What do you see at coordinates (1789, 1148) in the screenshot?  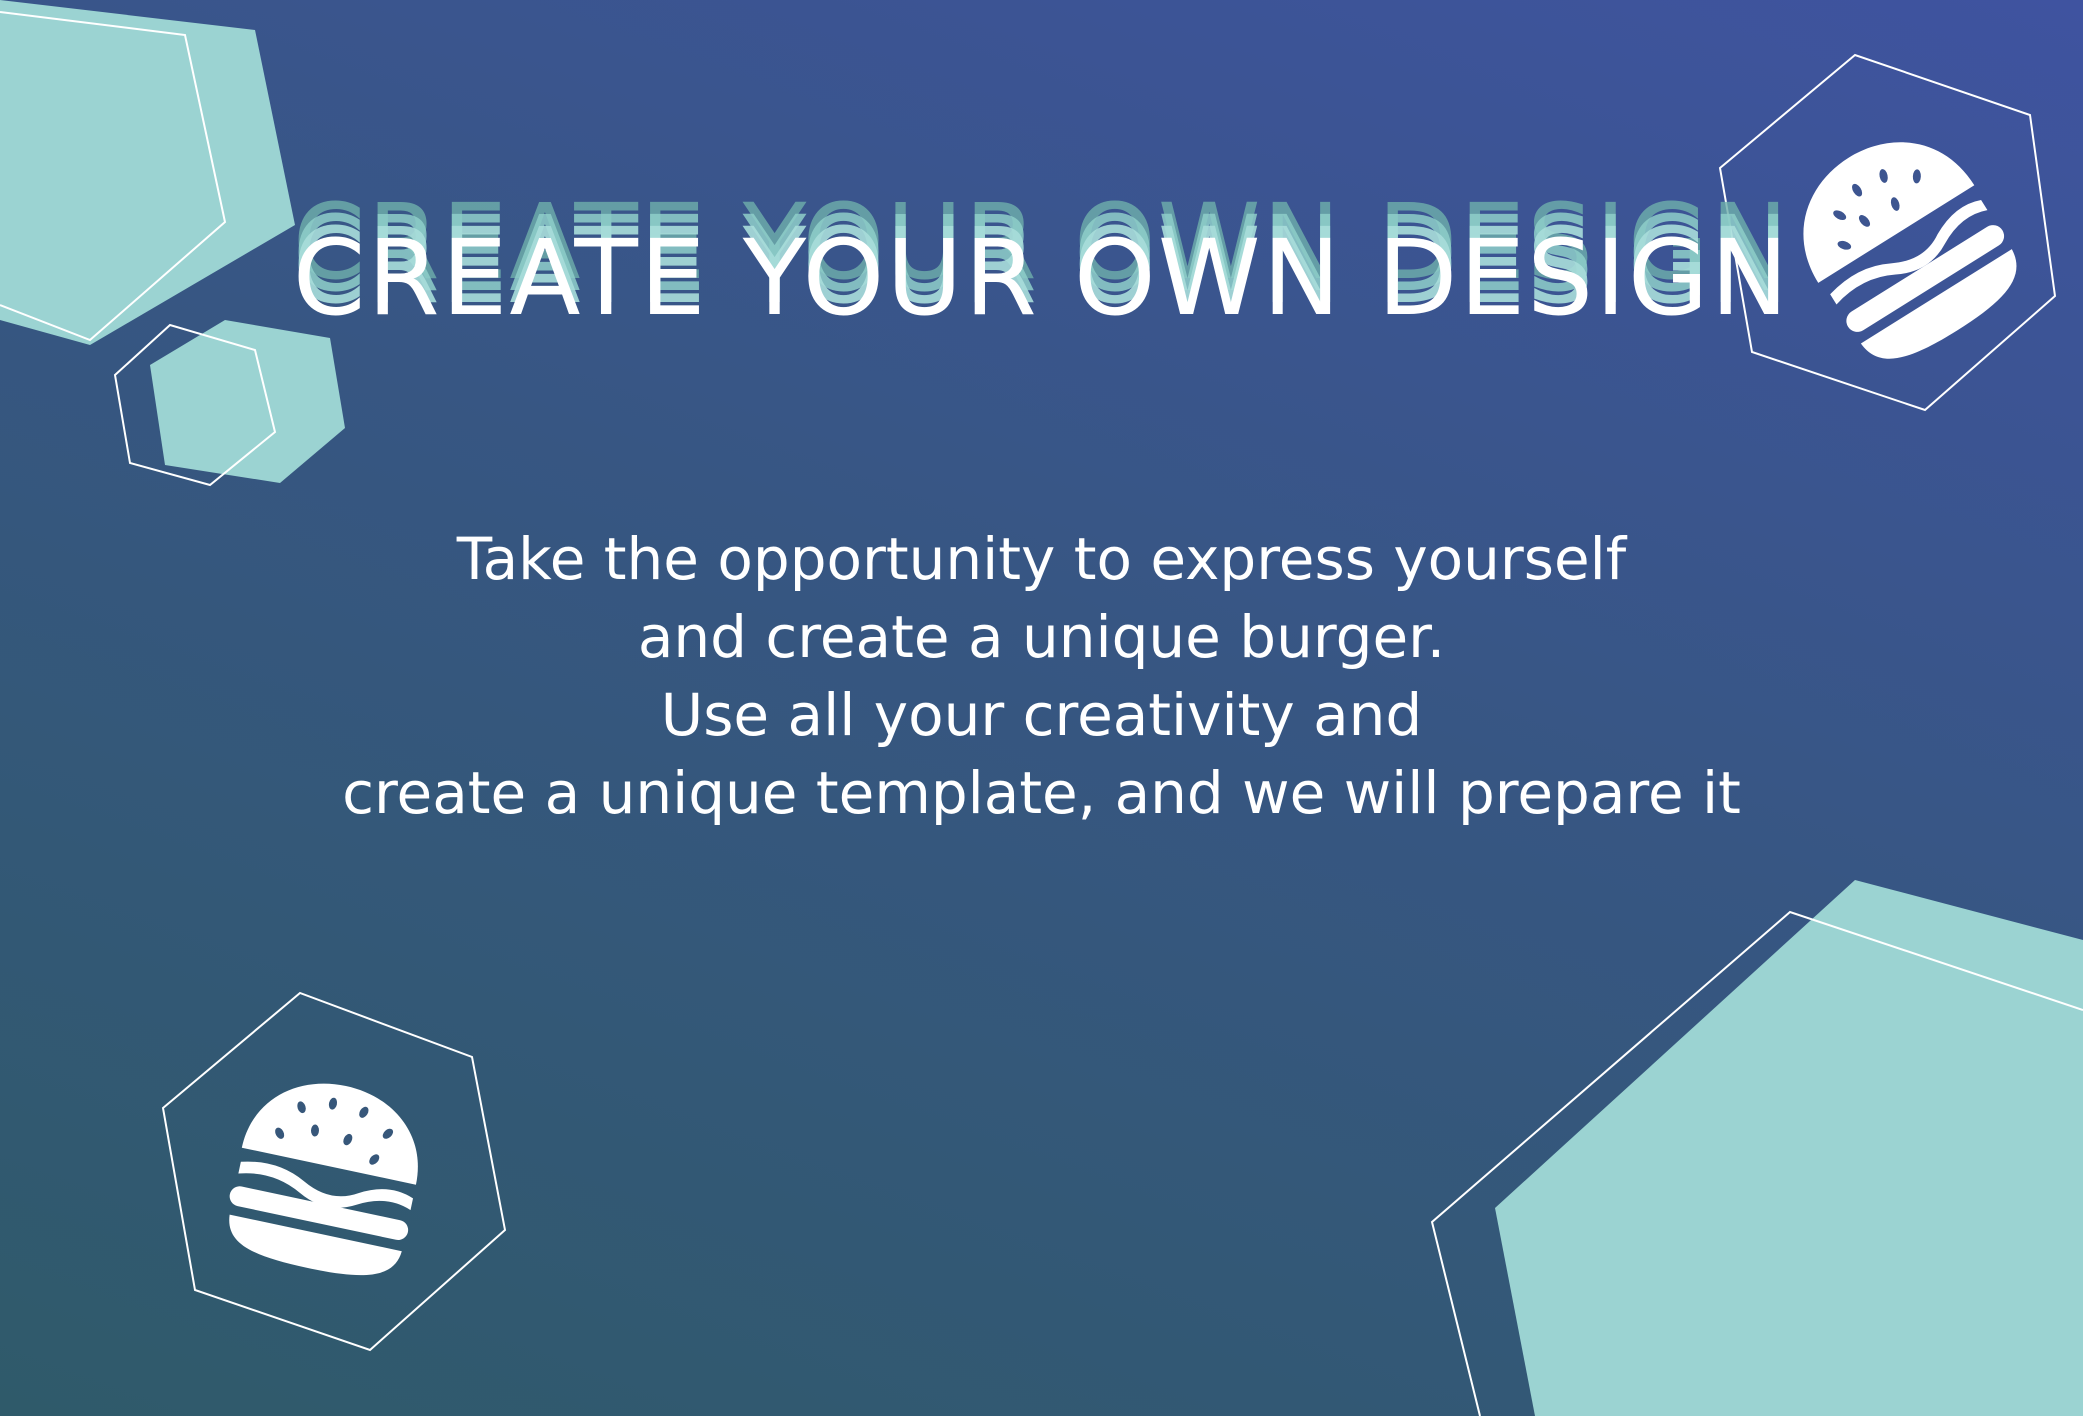 I see `hexagon-bottom-right` at bounding box center [1789, 1148].